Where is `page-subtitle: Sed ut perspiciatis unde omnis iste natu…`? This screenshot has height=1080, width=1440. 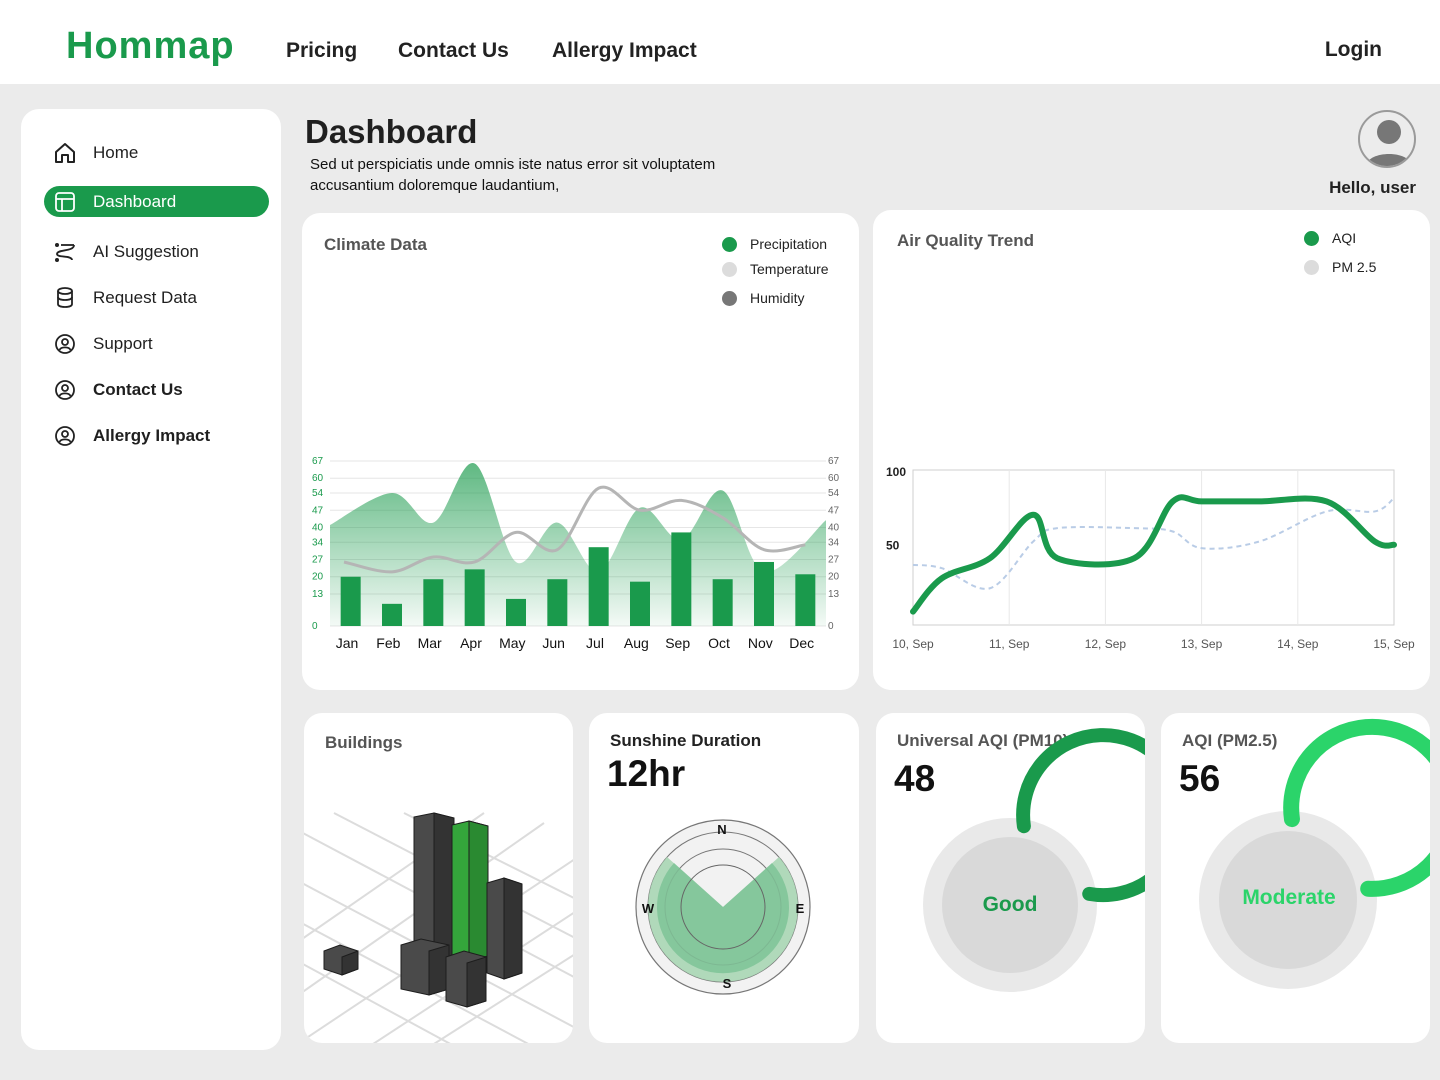 page-subtitle: Sed ut perspiciatis unde omnis iste natu… is located at coordinates (513, 175).